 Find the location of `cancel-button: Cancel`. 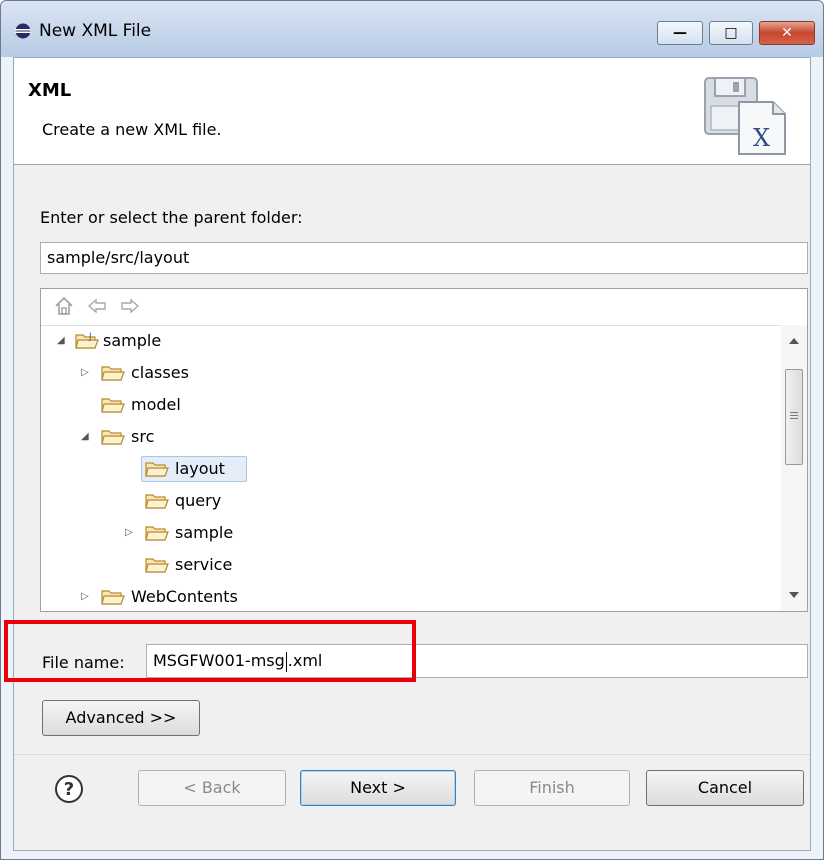

cancel-button: Cancel is located at coordinates (725, 788).